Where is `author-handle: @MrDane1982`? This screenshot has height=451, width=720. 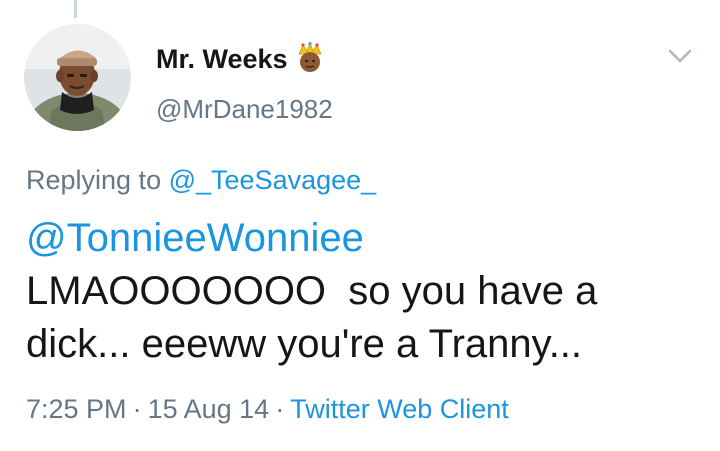
author-handle: @MrDane1982 is located at coordinates (244, 109).